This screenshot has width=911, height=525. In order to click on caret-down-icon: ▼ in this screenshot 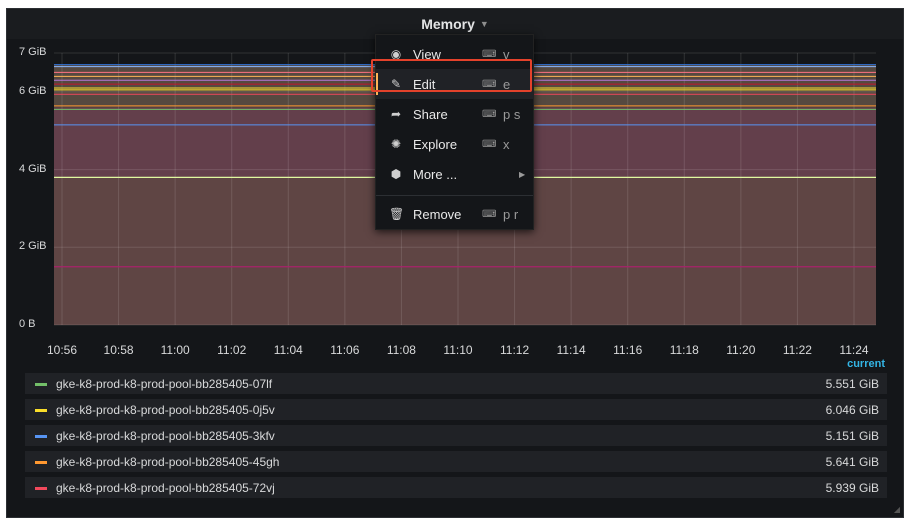, I will do `click(484, 24)`.